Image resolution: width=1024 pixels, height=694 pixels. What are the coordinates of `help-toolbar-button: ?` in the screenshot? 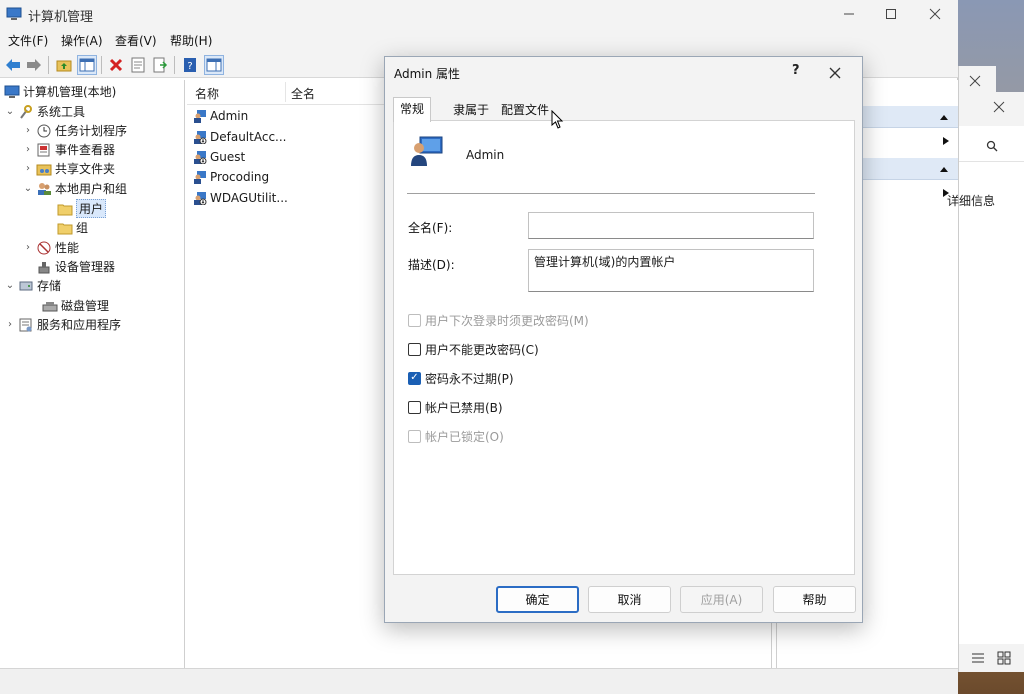 It's located at (190, 65).